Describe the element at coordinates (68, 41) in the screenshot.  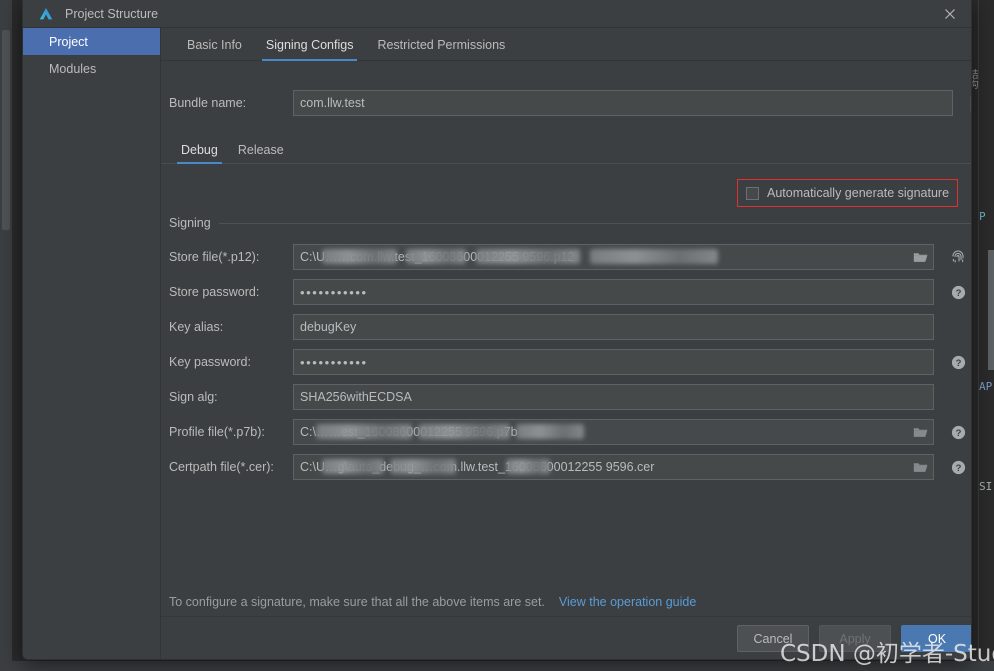
I see `sidebar-item-label: Project` at that location.